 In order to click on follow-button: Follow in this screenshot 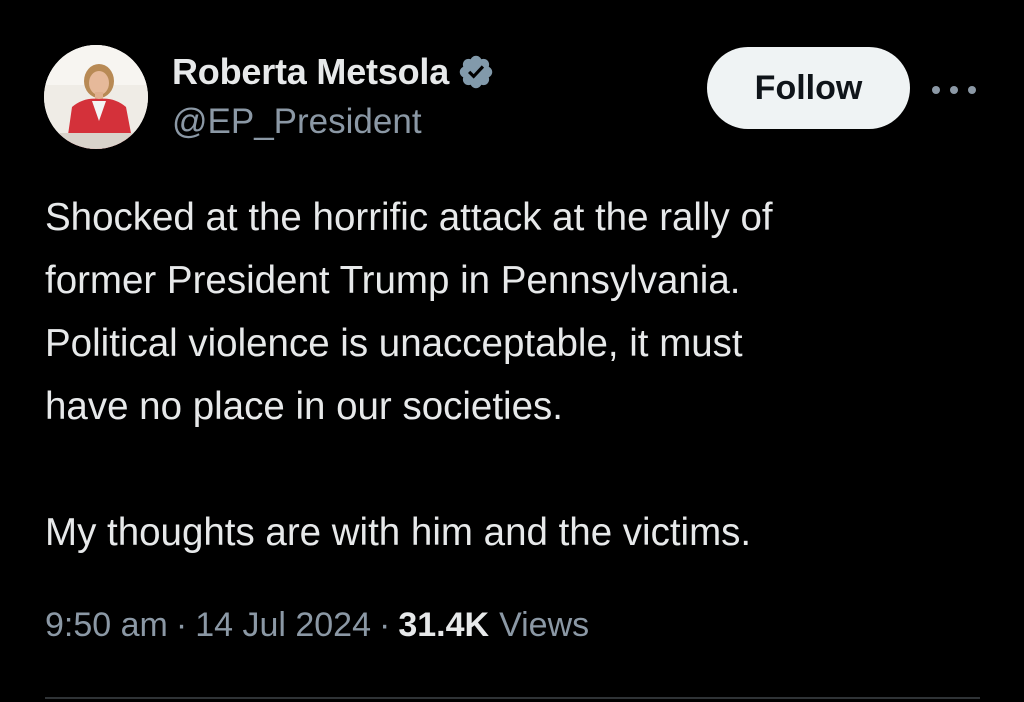, I will do `click(808, 88)`.